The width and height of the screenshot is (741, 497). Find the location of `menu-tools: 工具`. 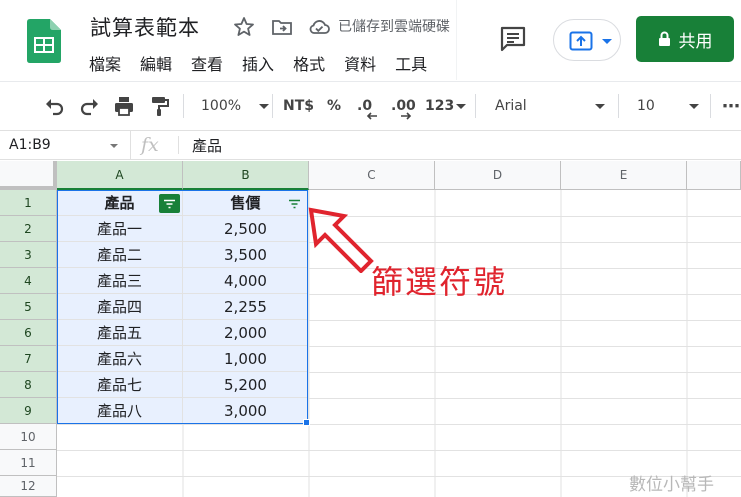

menu-tools: 工具 is located at coordinates (411, 63).